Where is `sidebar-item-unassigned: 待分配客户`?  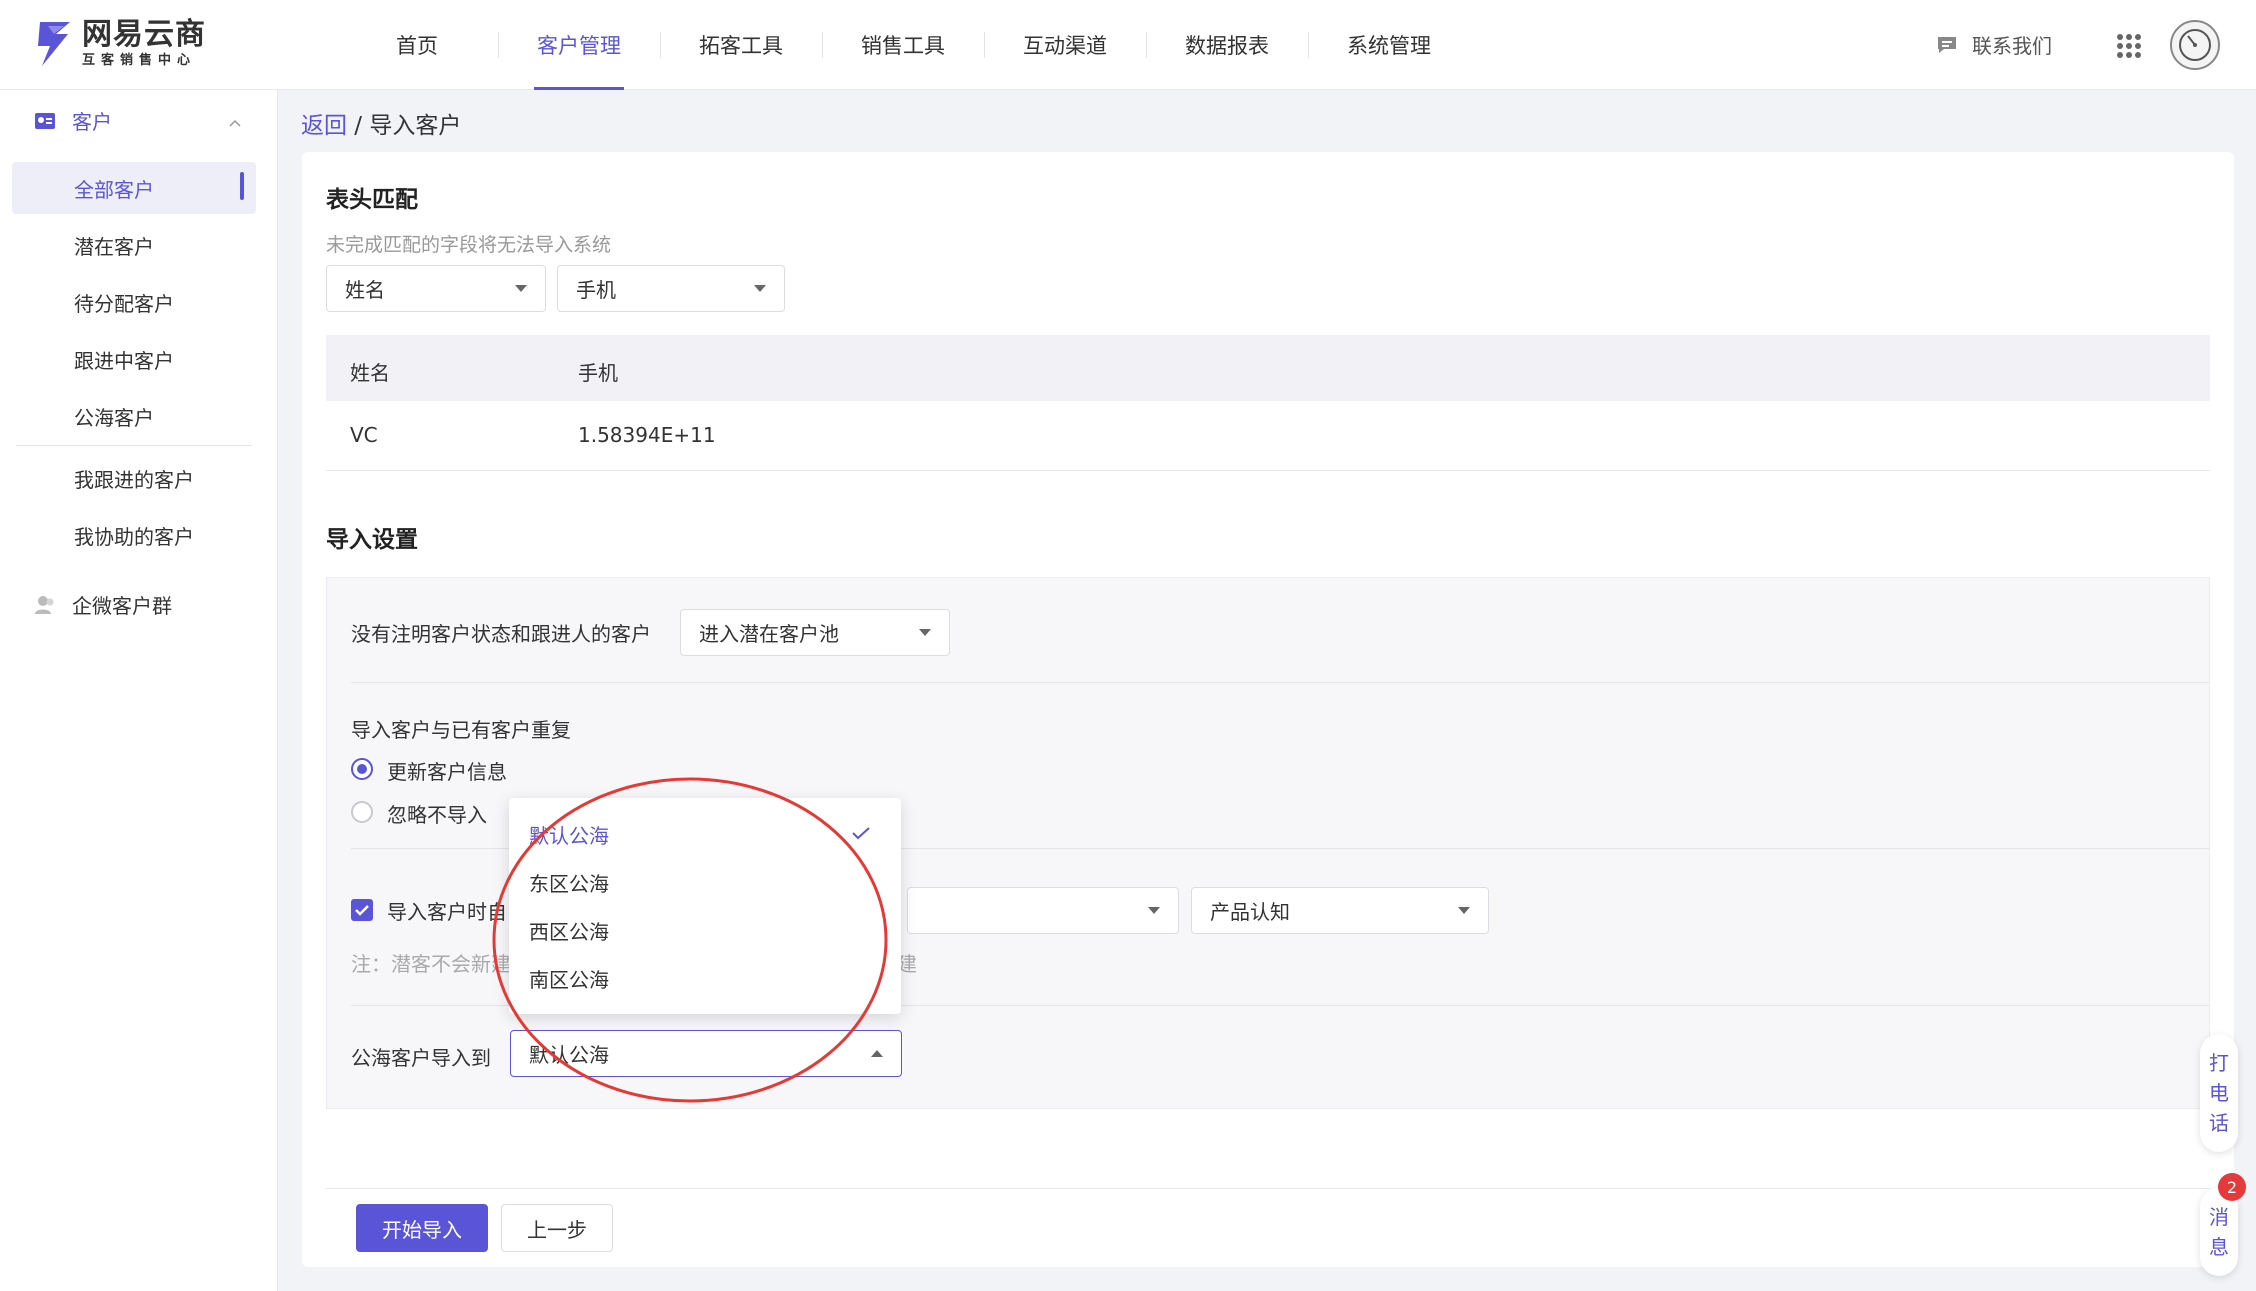
sidebar-item-unassigned: 待分配客户 is located at coordinates (124, 302).